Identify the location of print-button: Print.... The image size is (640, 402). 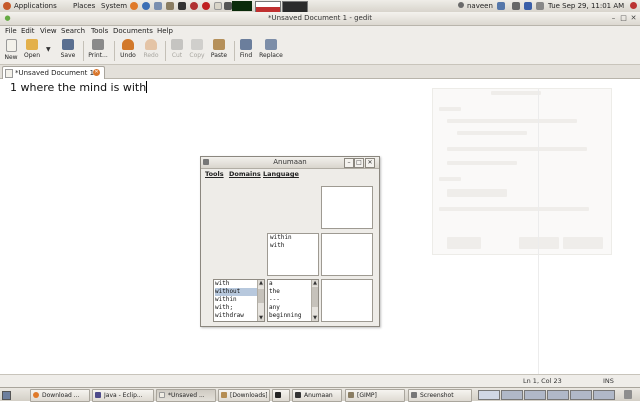
(98, 51).